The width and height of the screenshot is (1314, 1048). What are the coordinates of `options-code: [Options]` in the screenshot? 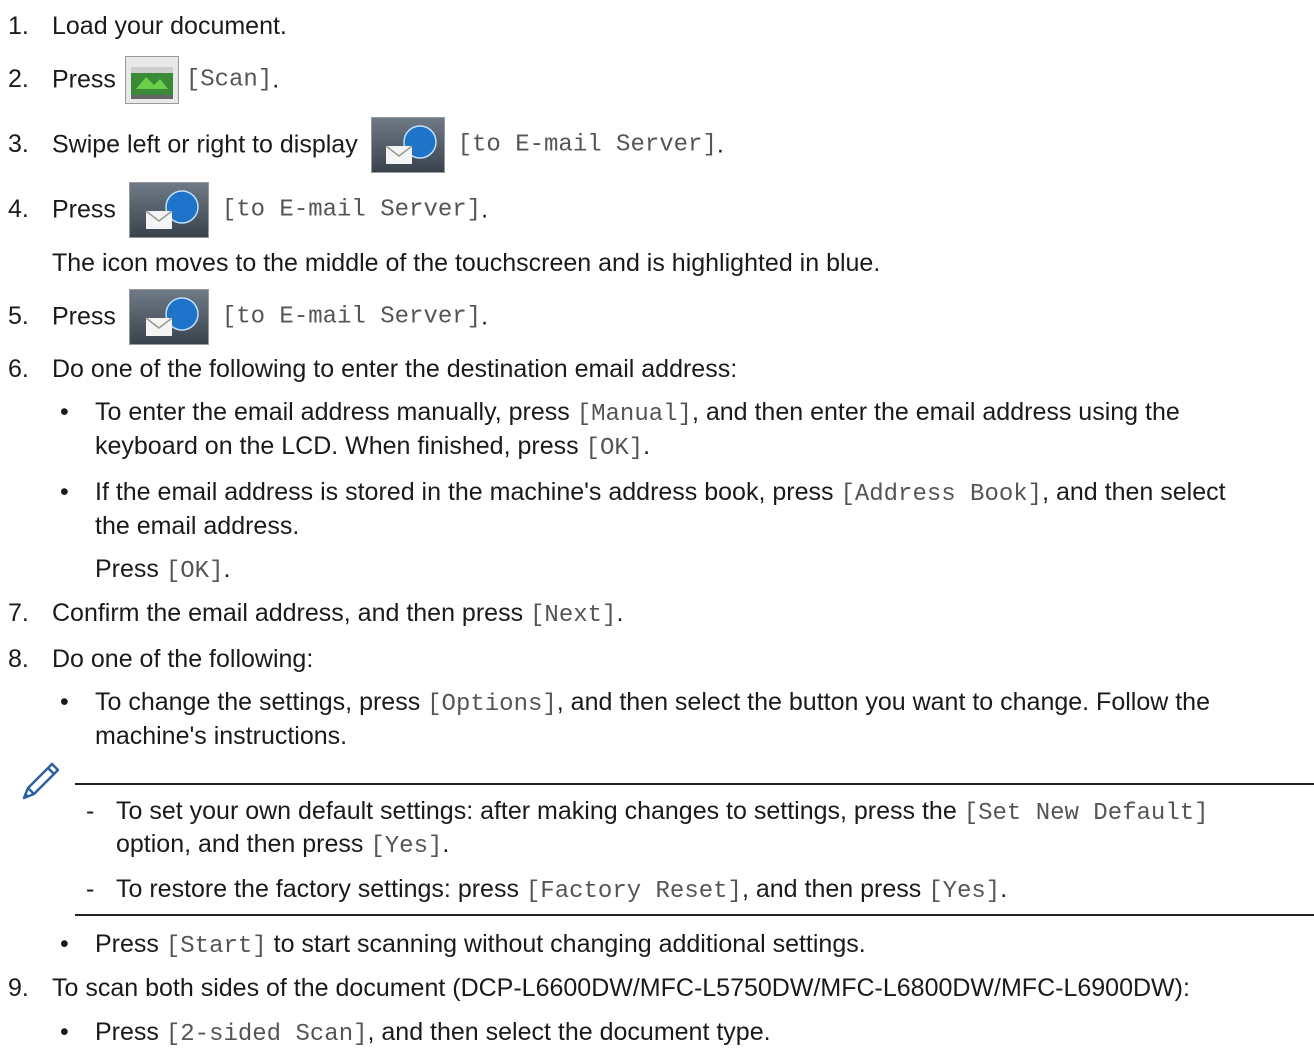 It's located at (492, 704).